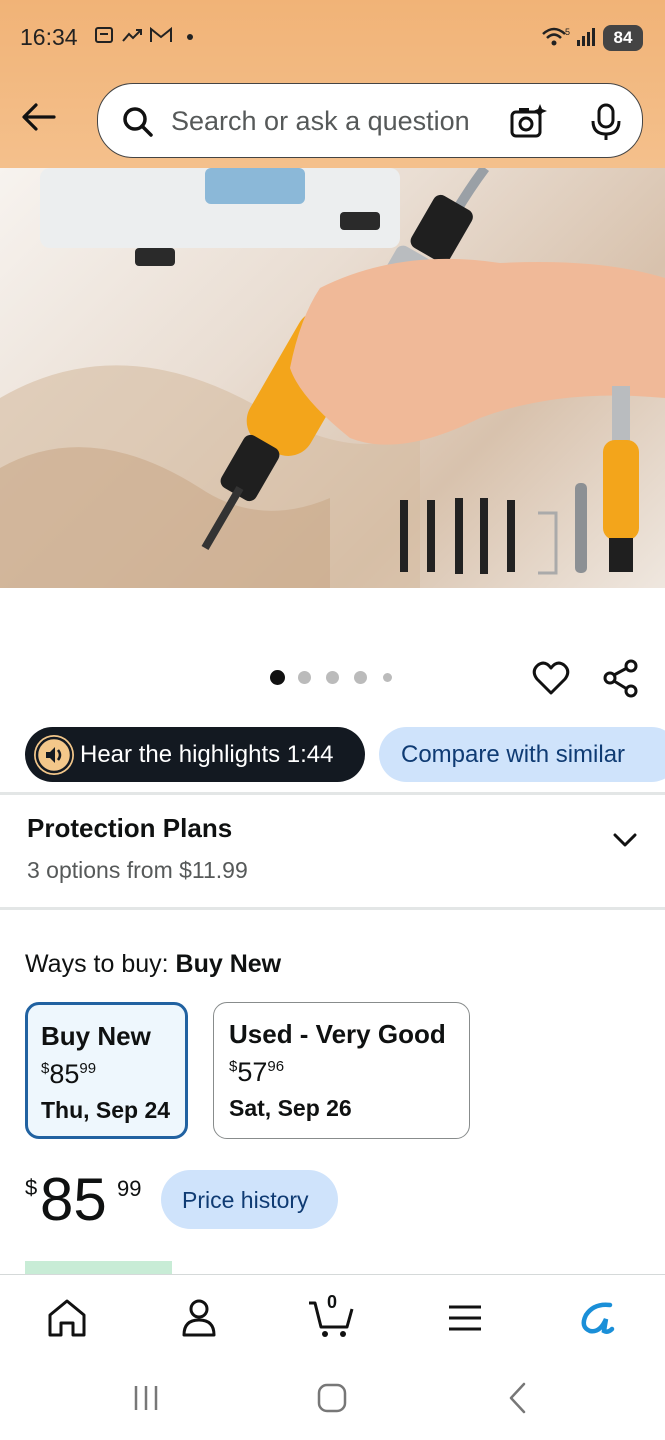  What do you see at coordinates (129, 1188) in the screenshot?
I see `price-cents: 99` at bounding box center [129, 1188].